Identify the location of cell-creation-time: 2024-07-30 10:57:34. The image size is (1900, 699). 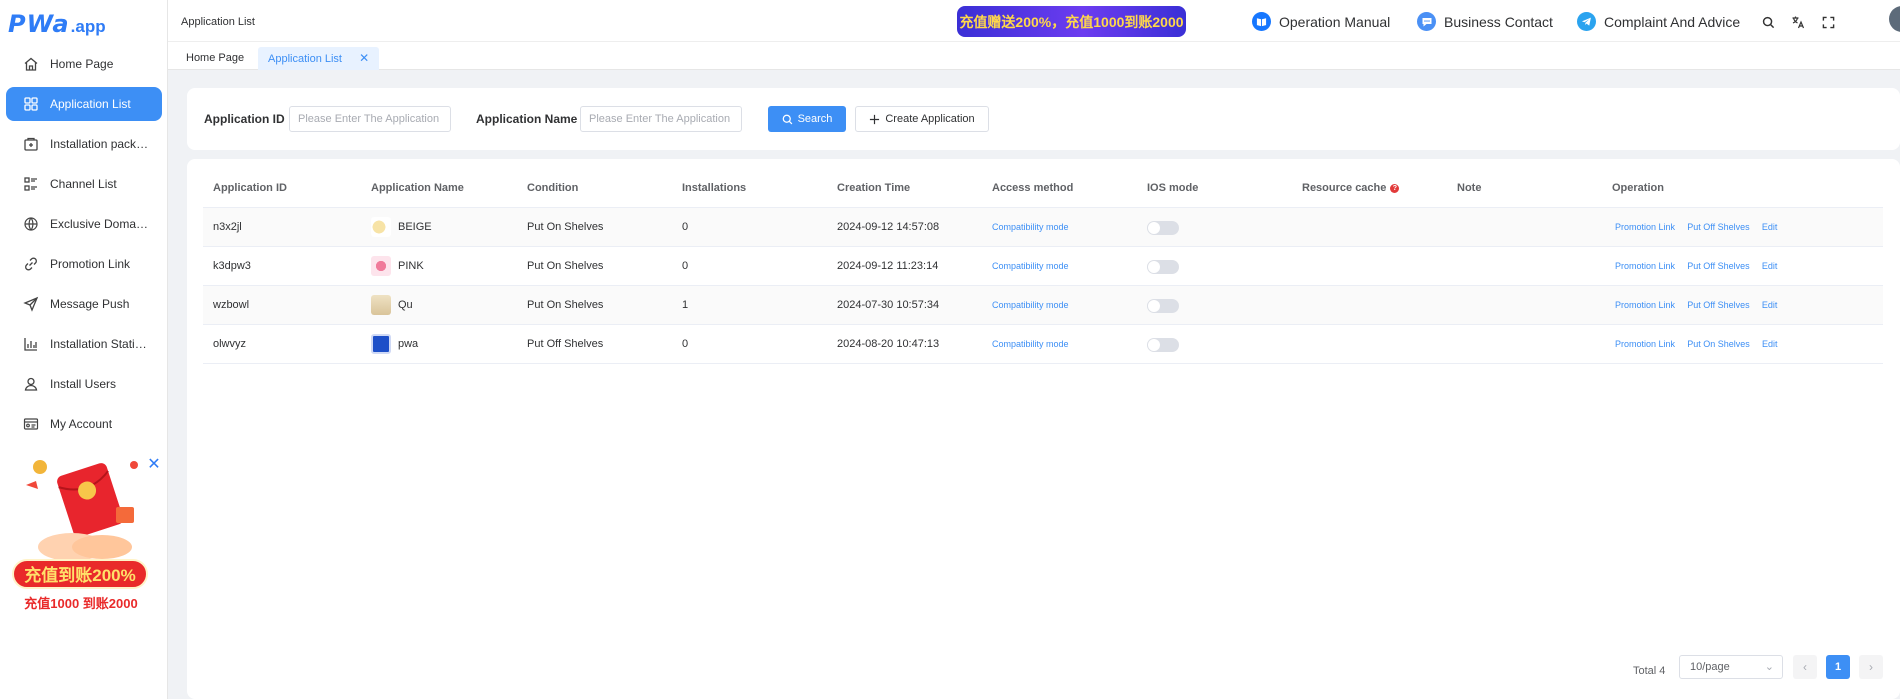
(888, 305).